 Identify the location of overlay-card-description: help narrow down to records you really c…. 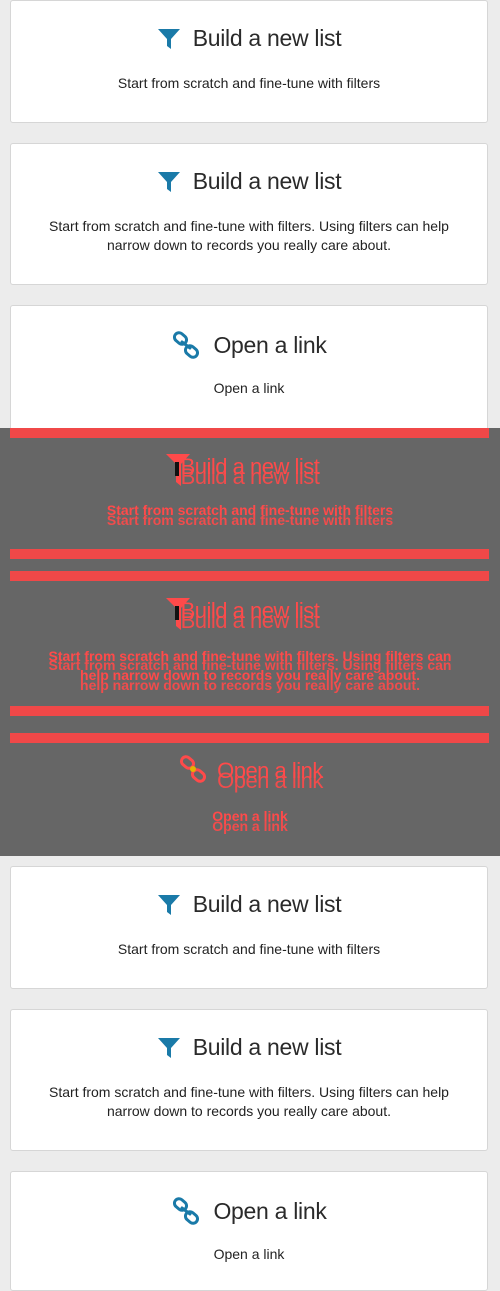
(250, 685).